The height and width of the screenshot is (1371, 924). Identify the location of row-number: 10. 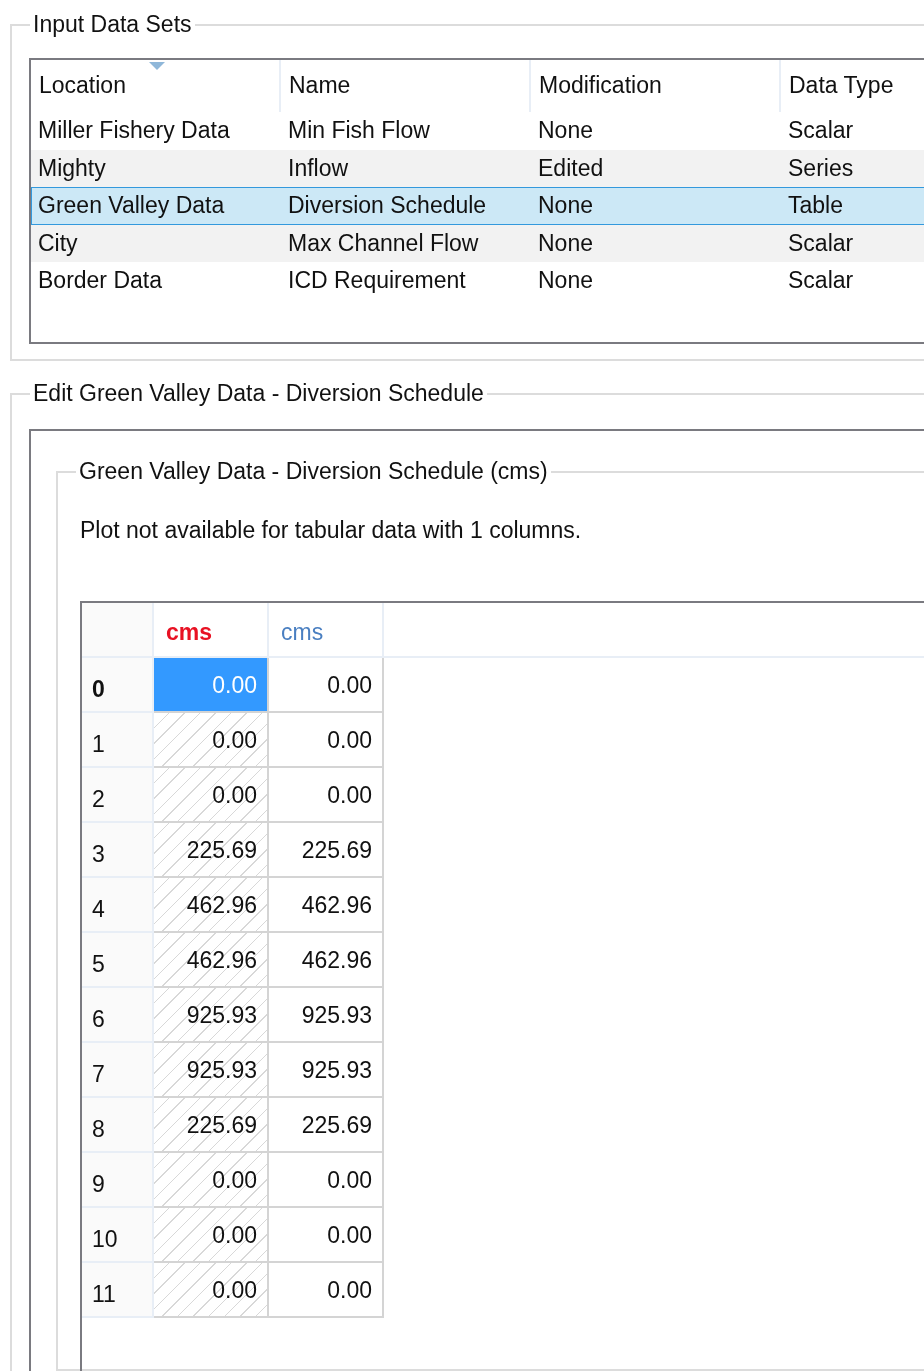
(118, 1235).